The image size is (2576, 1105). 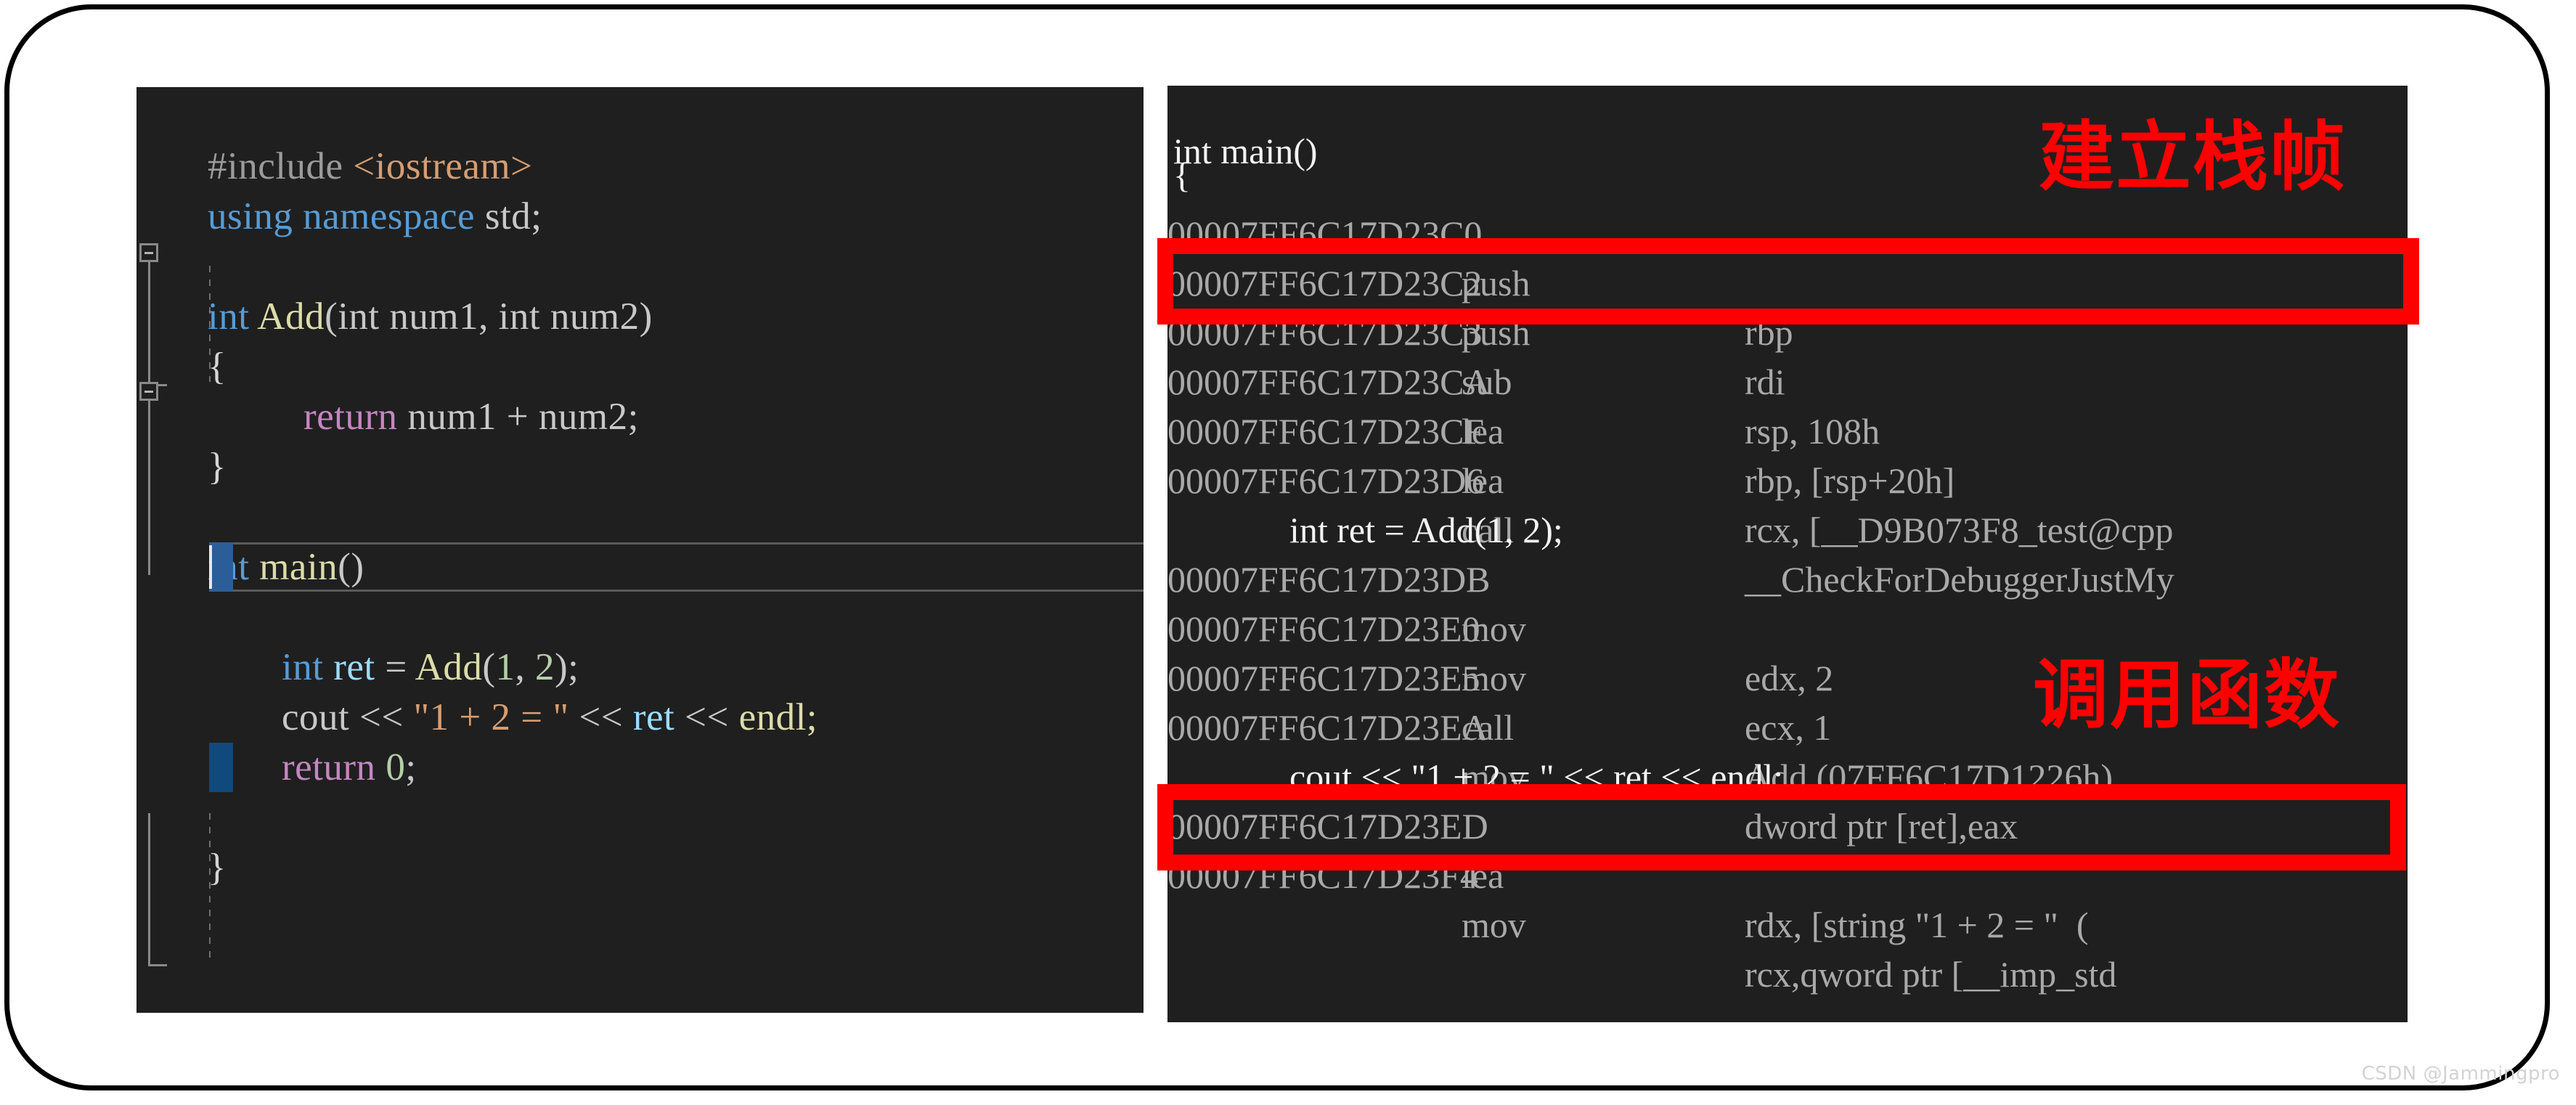 I want to click on source-line-current: {, so click(x=640, y=665).